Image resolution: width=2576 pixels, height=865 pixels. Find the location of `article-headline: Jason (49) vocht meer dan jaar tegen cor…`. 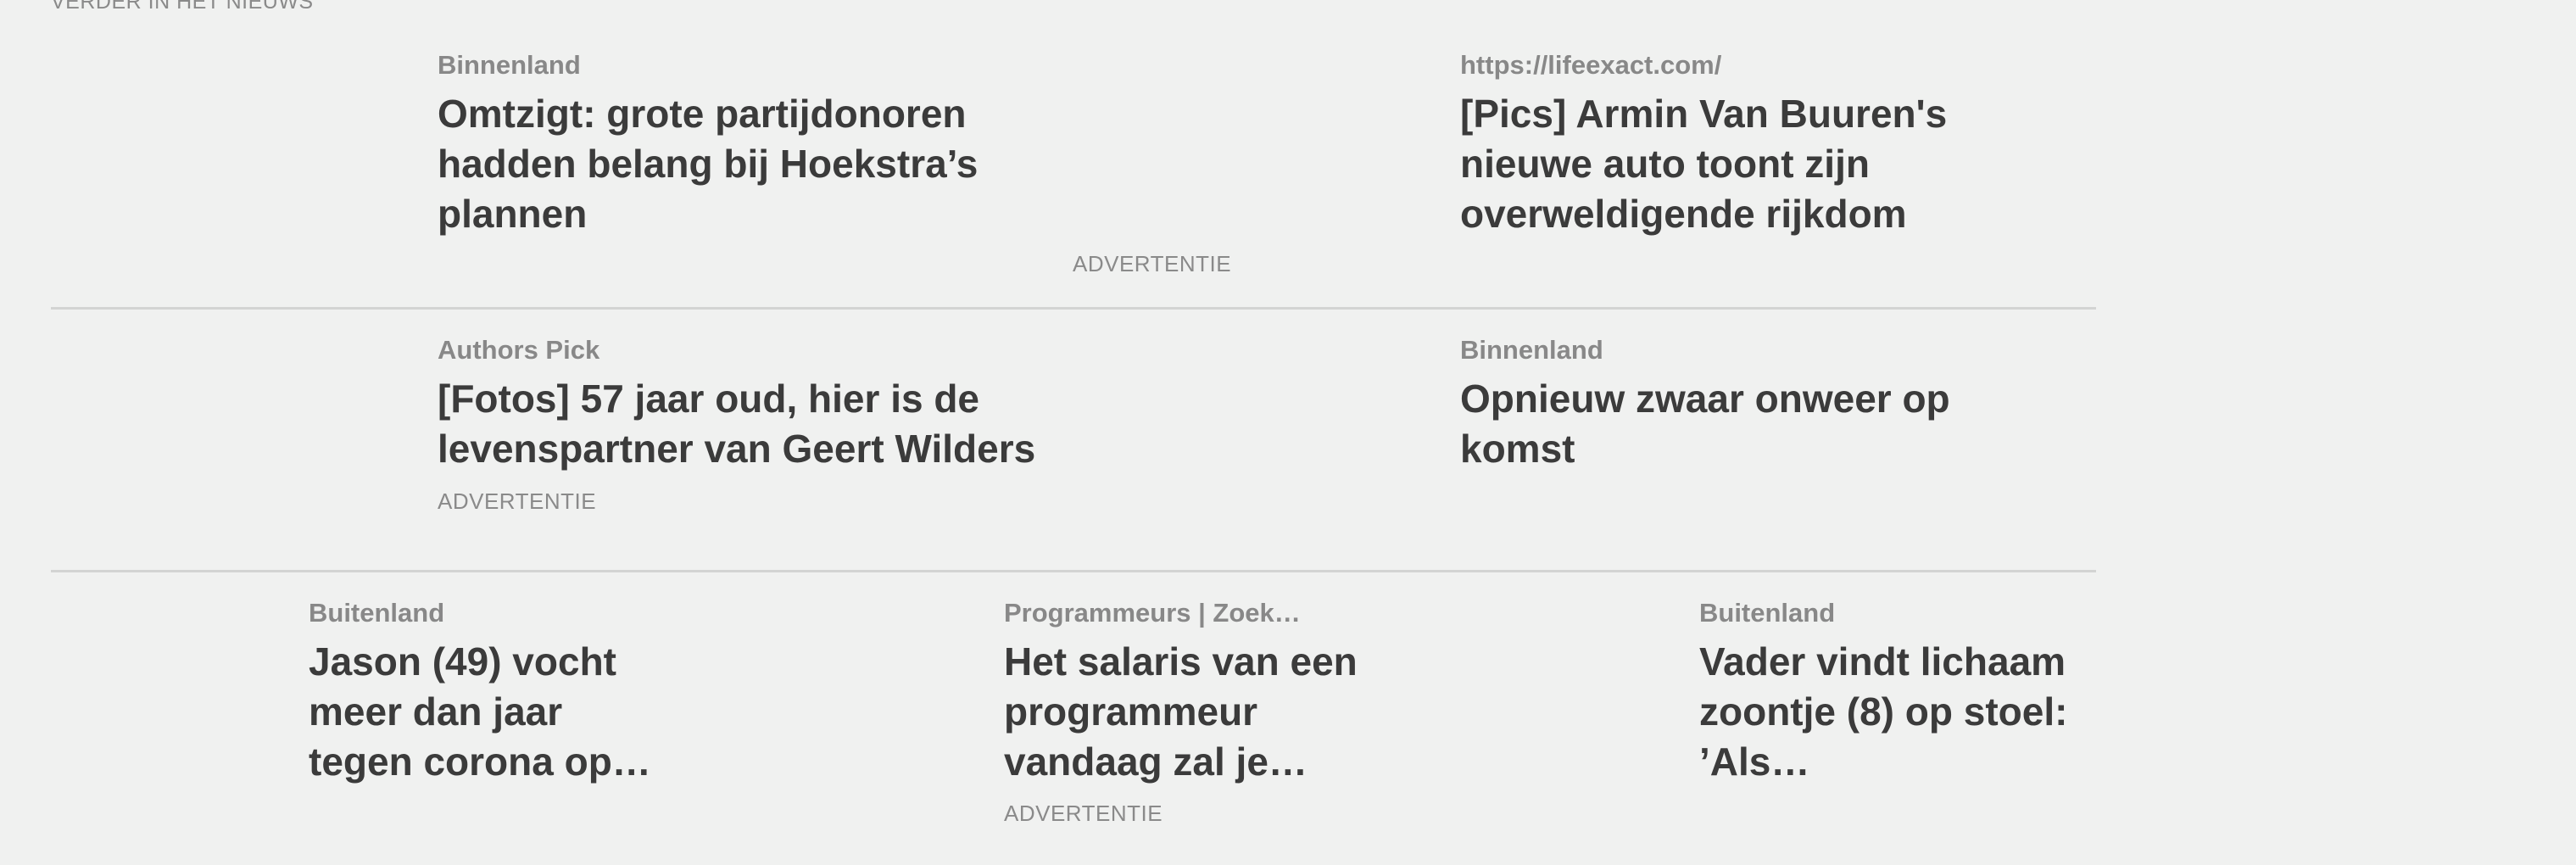

article-headline: Jason (49) vocht meer dan jaar tegen cor… is located at coordinates (487, 712).